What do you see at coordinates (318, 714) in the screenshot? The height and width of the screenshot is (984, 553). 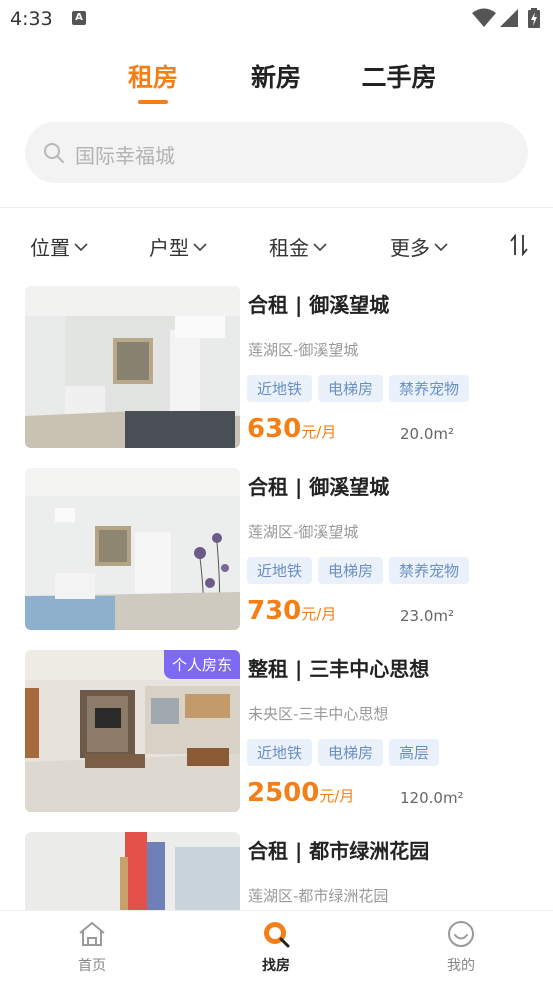 I see `listing-district: 未央区-三丰中心思想` at bounding box center [318, 714].